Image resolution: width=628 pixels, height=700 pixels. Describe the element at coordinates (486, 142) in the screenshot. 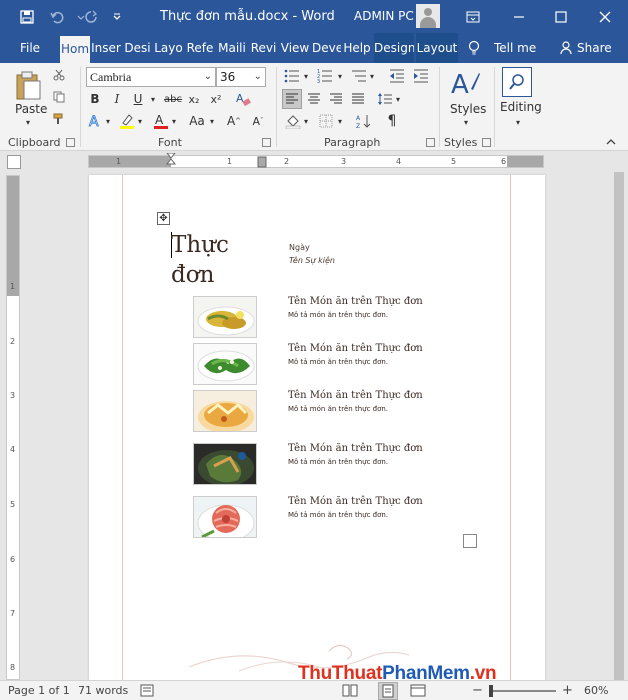

I see `styles-launcher-icon` at that location.